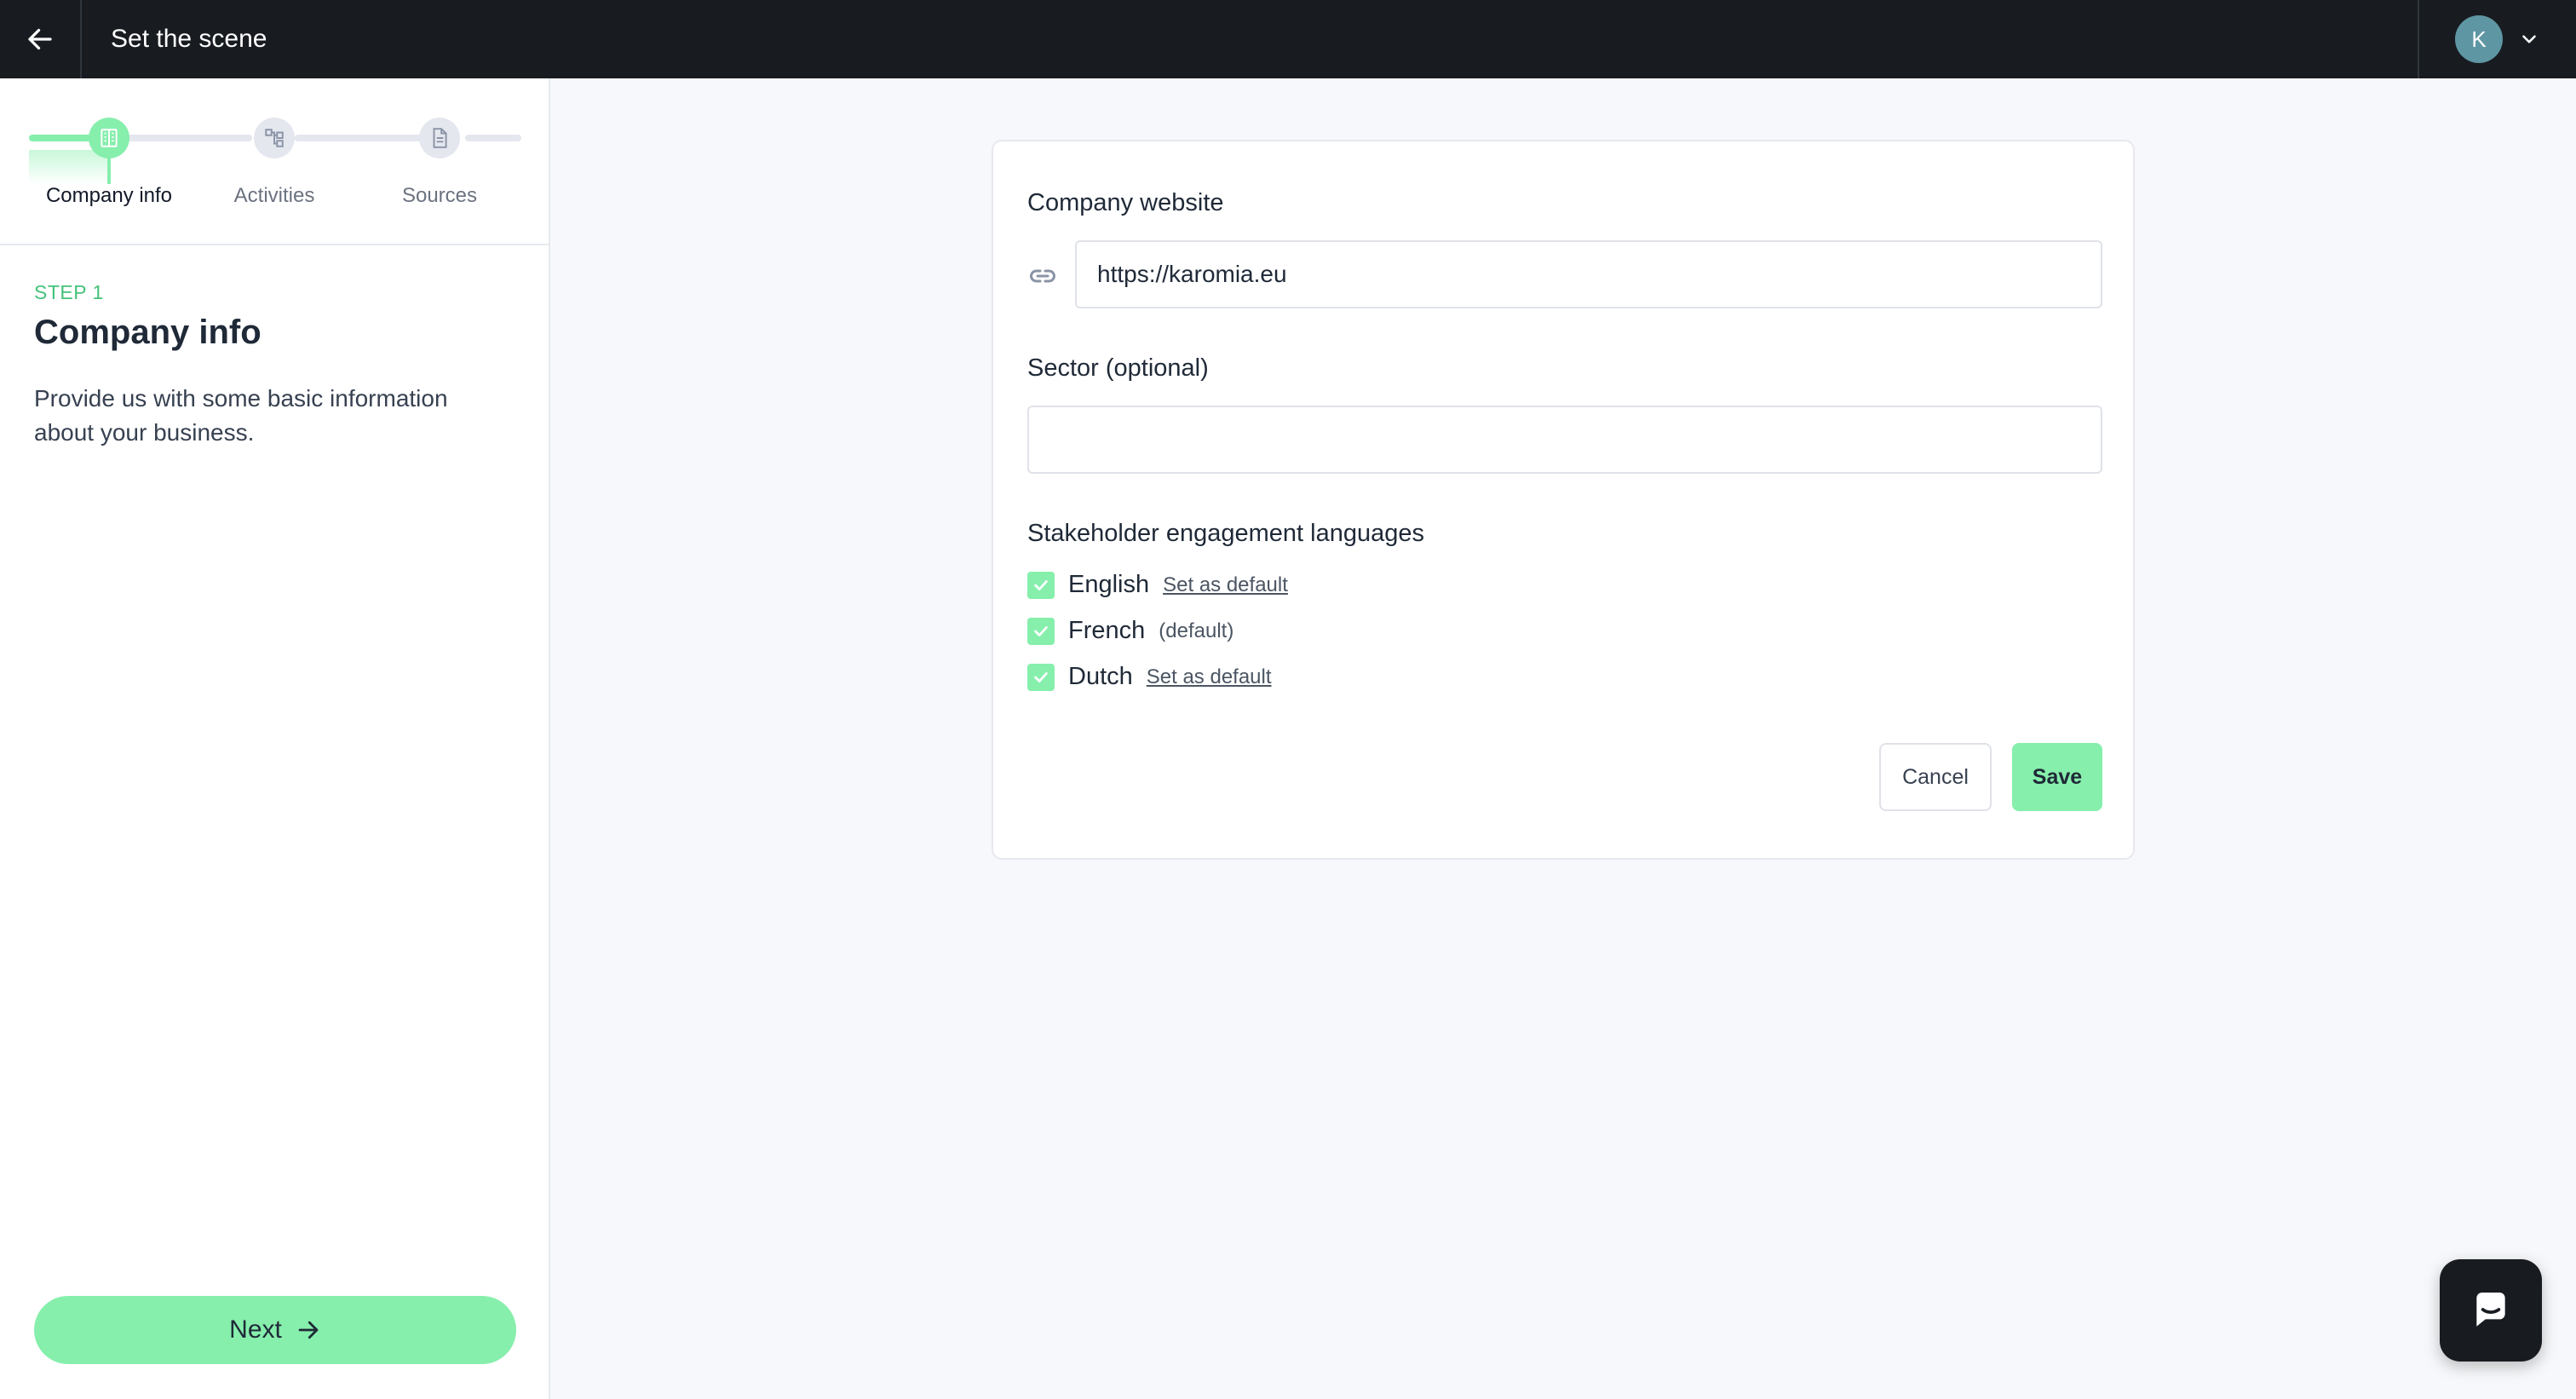  What do you see at coordinates (1126, 202) in the screenshot?
I see `website-label: Company website` at bounding box center [1126, 202].